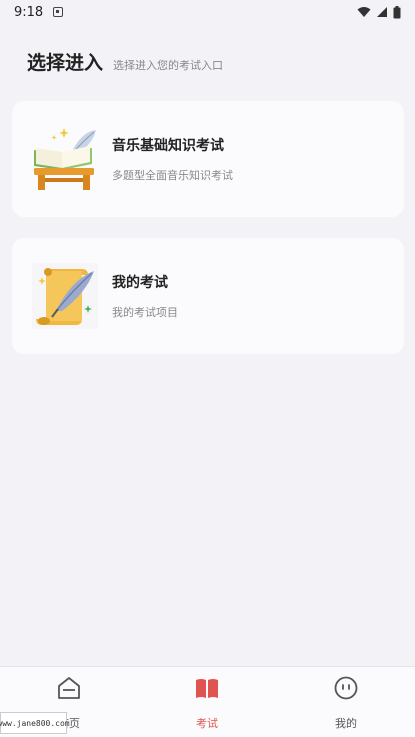 The width and height of the screenshot is (415, 737). Describe the element at coordinates (172, 159) in the screenshot. I see `card-text: 音乐基础知识考试 多题型全面音乐知识考试` at that location.